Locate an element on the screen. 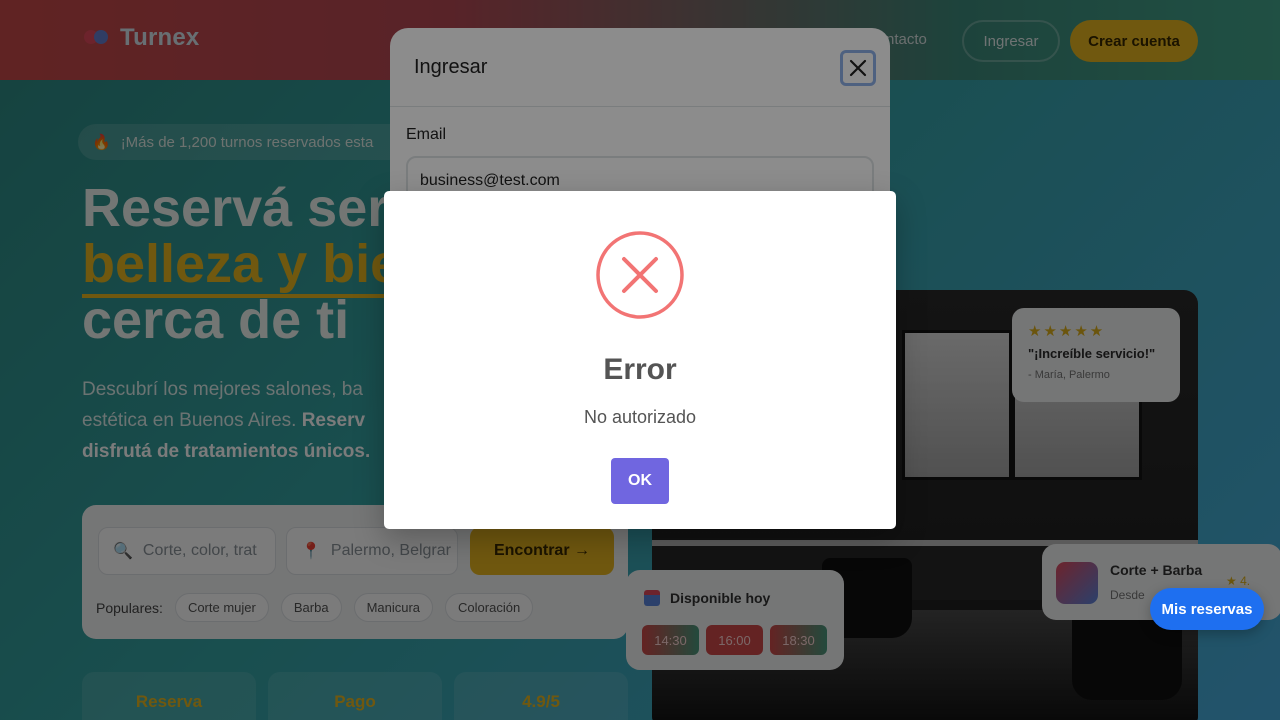 This screenshot has height=720, width=1280. error-x-icon is located at coordinates (640, 275).